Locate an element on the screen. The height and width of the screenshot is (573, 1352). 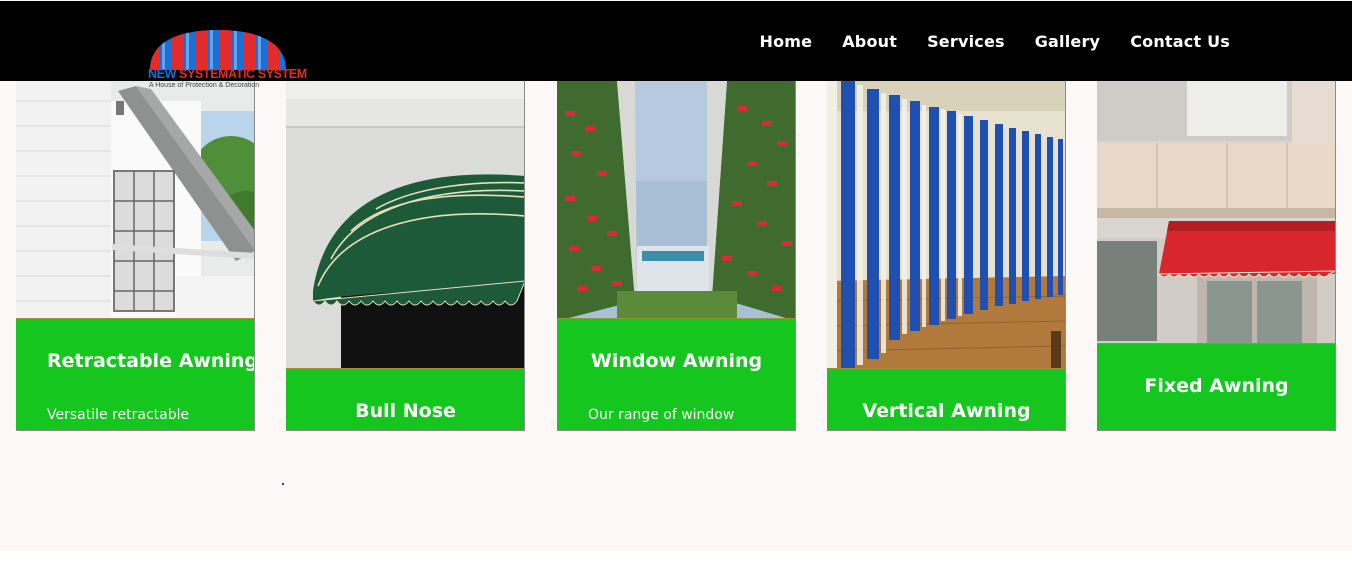
main-nav: Home About Services Gallery Contact Us is located at coordinates (994, 42).